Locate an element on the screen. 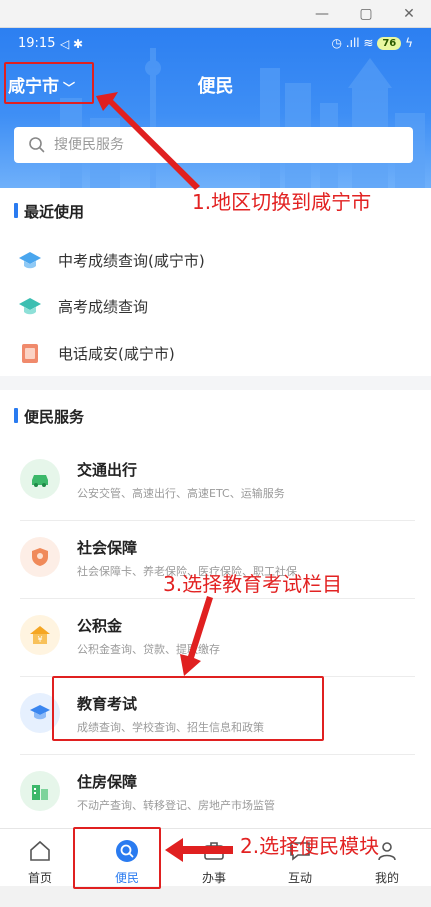  annotation-step3: 3.选择教育考试栏目 is located at coordinates (253, 584).